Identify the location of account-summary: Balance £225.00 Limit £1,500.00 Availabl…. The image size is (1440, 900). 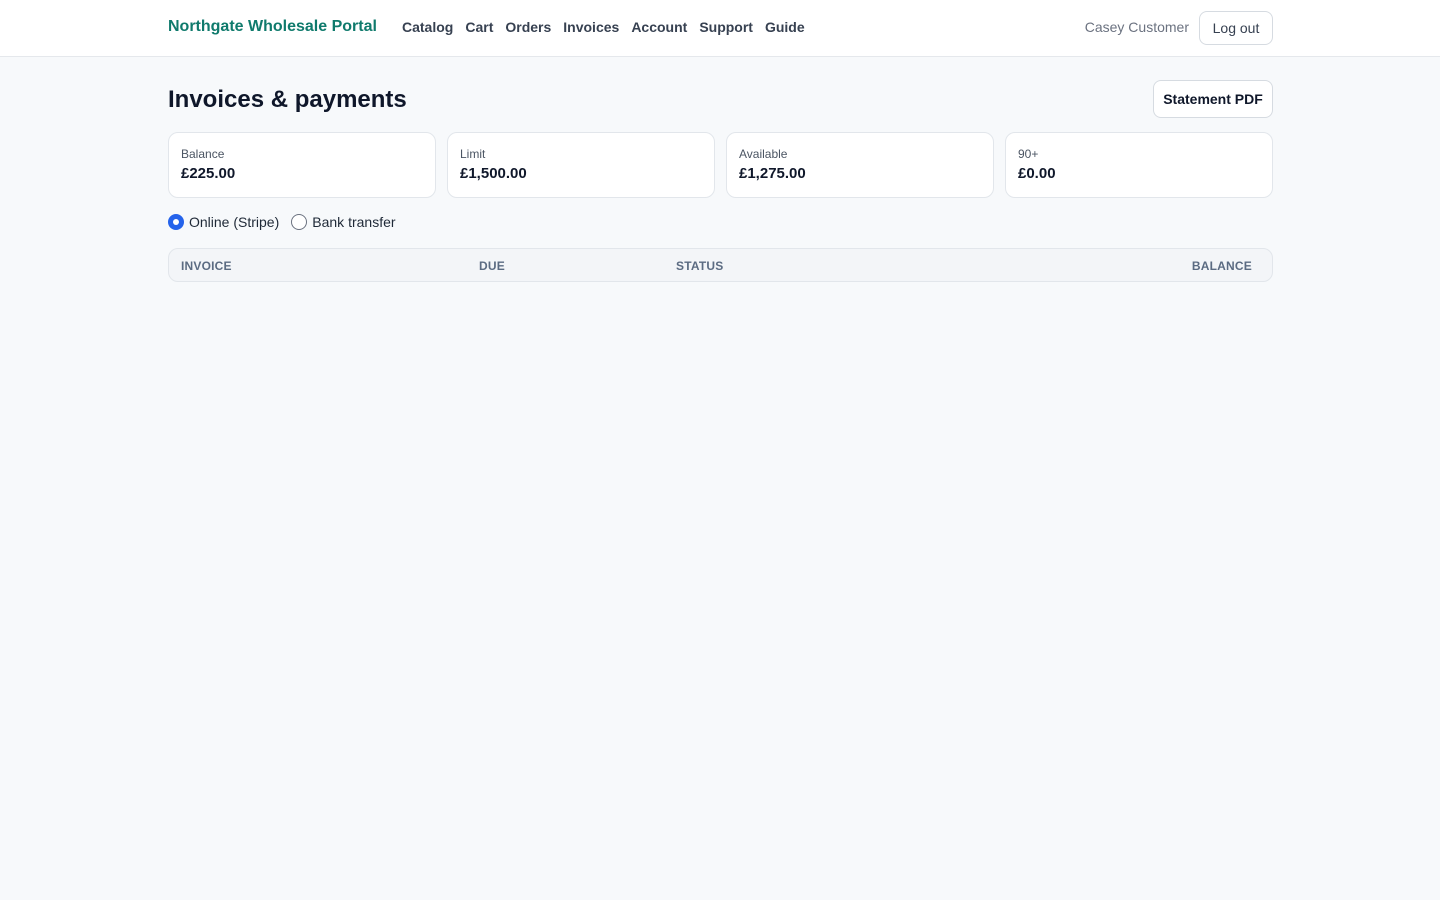
(720, 165).